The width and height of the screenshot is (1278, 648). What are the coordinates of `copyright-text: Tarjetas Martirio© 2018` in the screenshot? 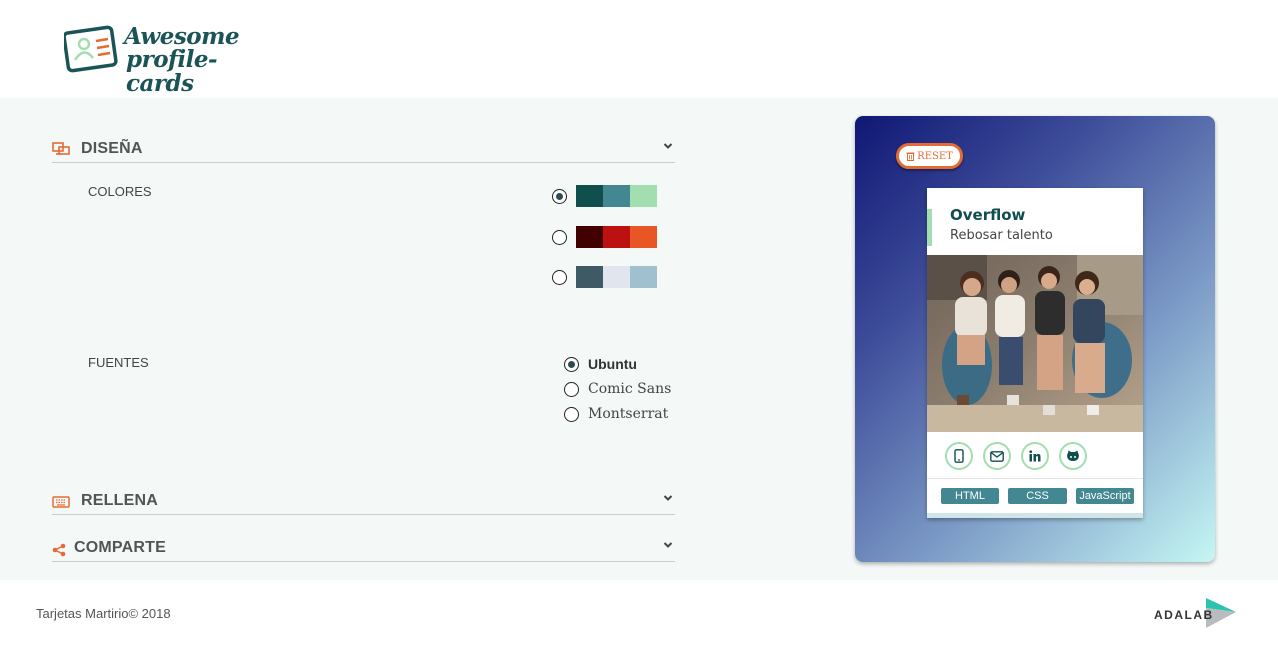 It's located at (103, 613).